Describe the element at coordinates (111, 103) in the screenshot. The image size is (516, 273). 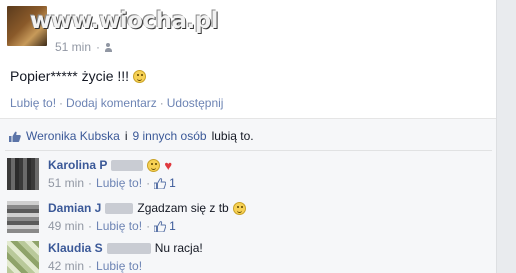
I see `comment-link: Dodaj komentarz` at that location.